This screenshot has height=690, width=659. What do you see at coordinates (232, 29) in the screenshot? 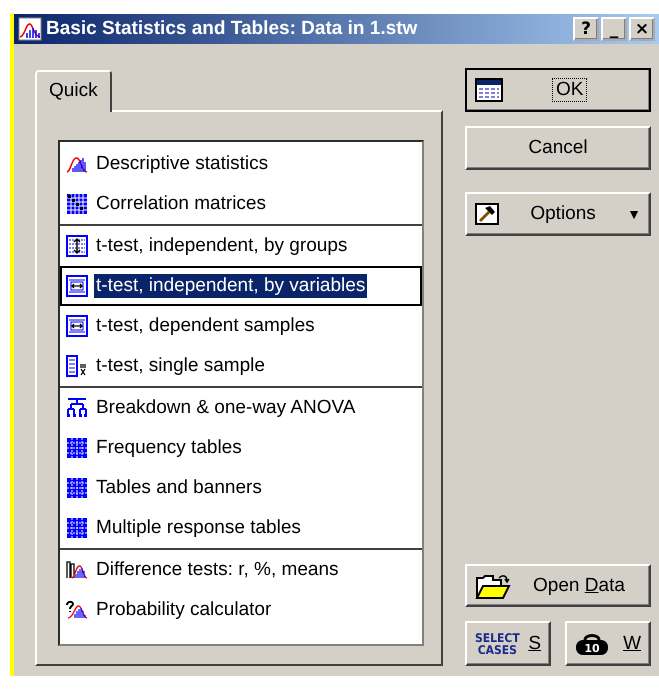
I see `window-title: Basic Statistics and Tables: Data in 1.stw` at bounding box center [232, 29].